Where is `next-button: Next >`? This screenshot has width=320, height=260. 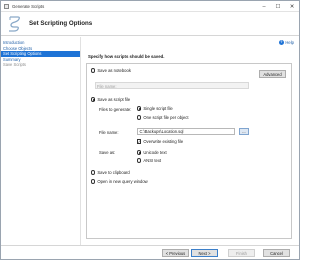
next-button: Next > is located at coordinates (204, 253).